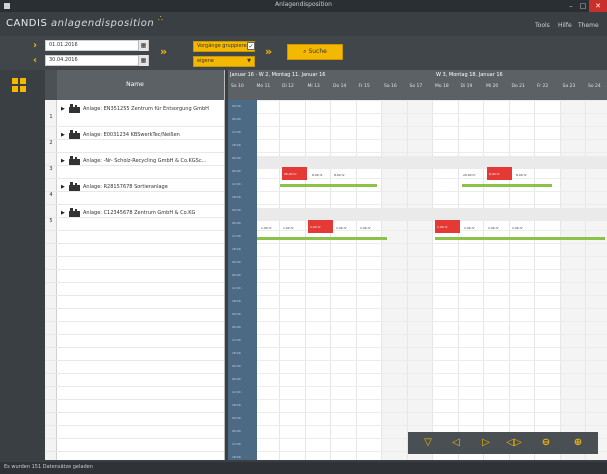 This screenshot has height=474, width=607. I want to click on owner-select: eigene ▼, so click(224, 61).